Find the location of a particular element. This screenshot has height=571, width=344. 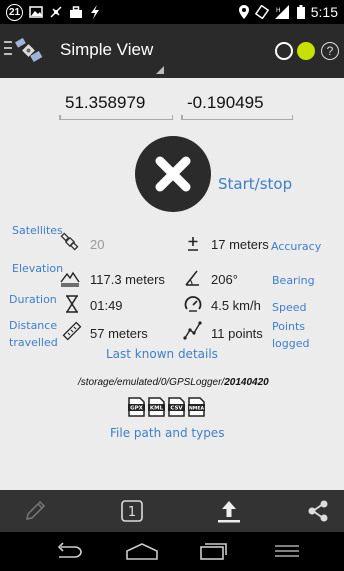

file-path-prefix: /storage/emulated/0/GPSLogger/ is located at coordinates (151, 382).